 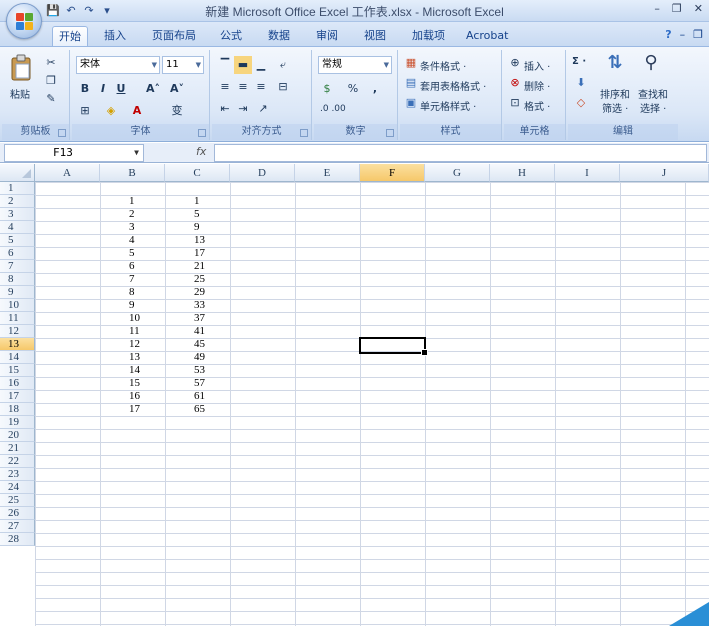 What do you see at coordinates (615, 93) in the screenshot?
I see `sort-label: 排序和` at bounding box center [615, 93].